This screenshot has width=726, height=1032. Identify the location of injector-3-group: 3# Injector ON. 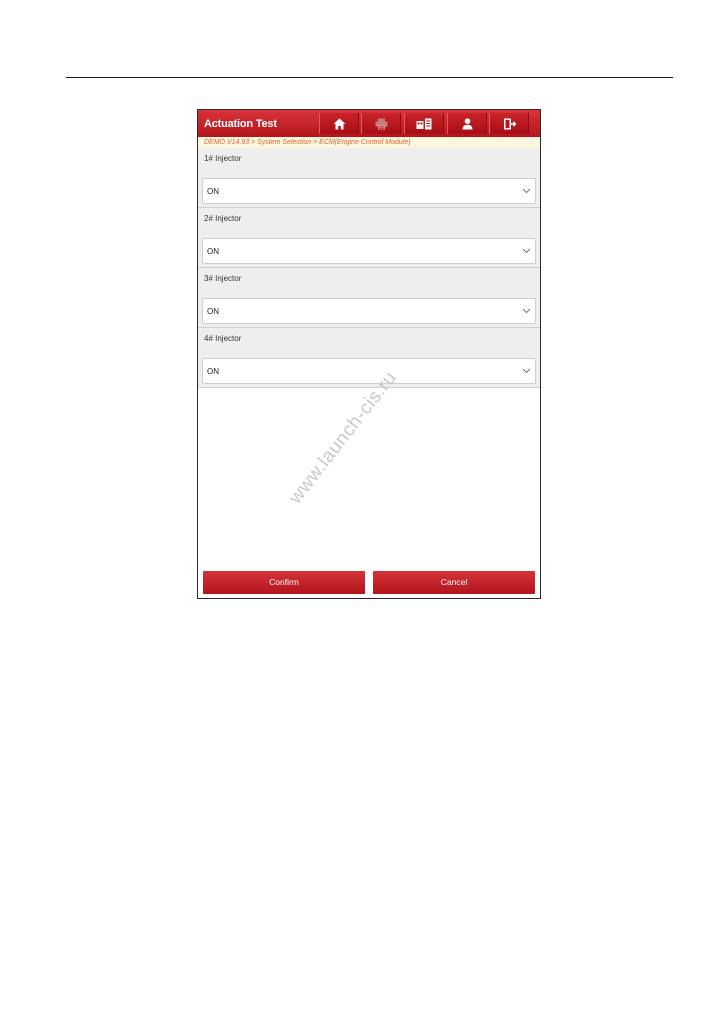
(369, 298).